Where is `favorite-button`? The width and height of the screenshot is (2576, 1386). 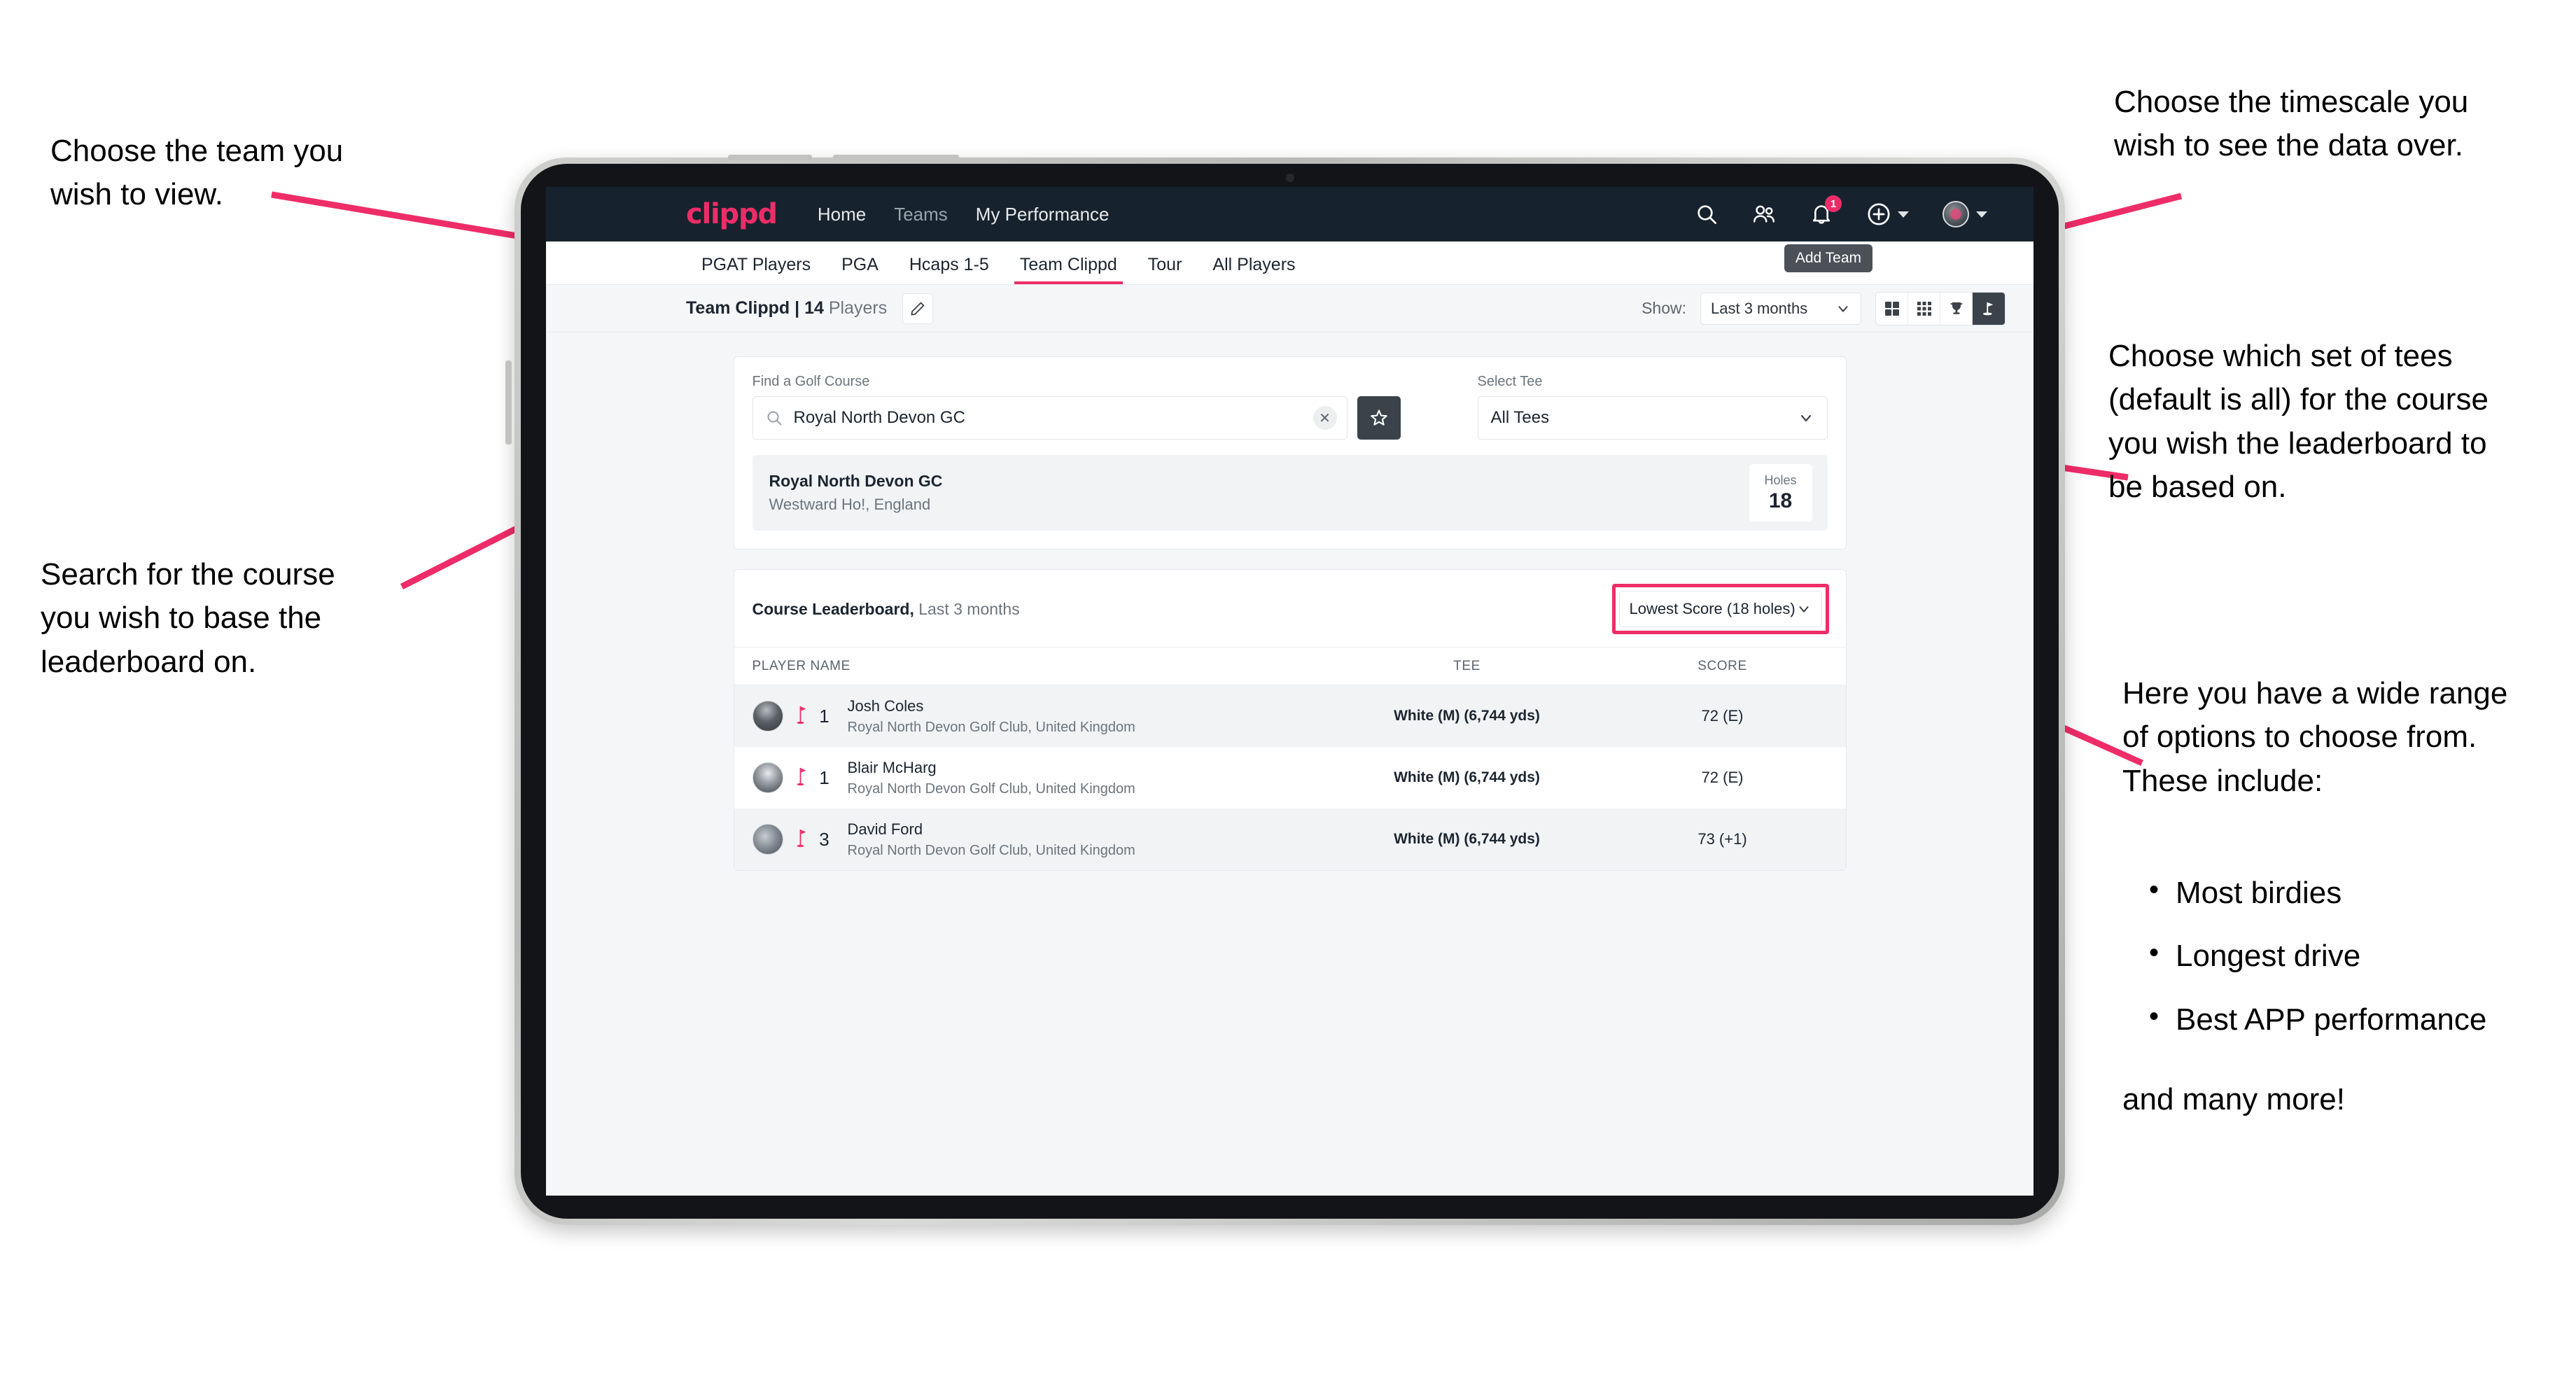 favorite-button is located at coordinates (1379, 418).